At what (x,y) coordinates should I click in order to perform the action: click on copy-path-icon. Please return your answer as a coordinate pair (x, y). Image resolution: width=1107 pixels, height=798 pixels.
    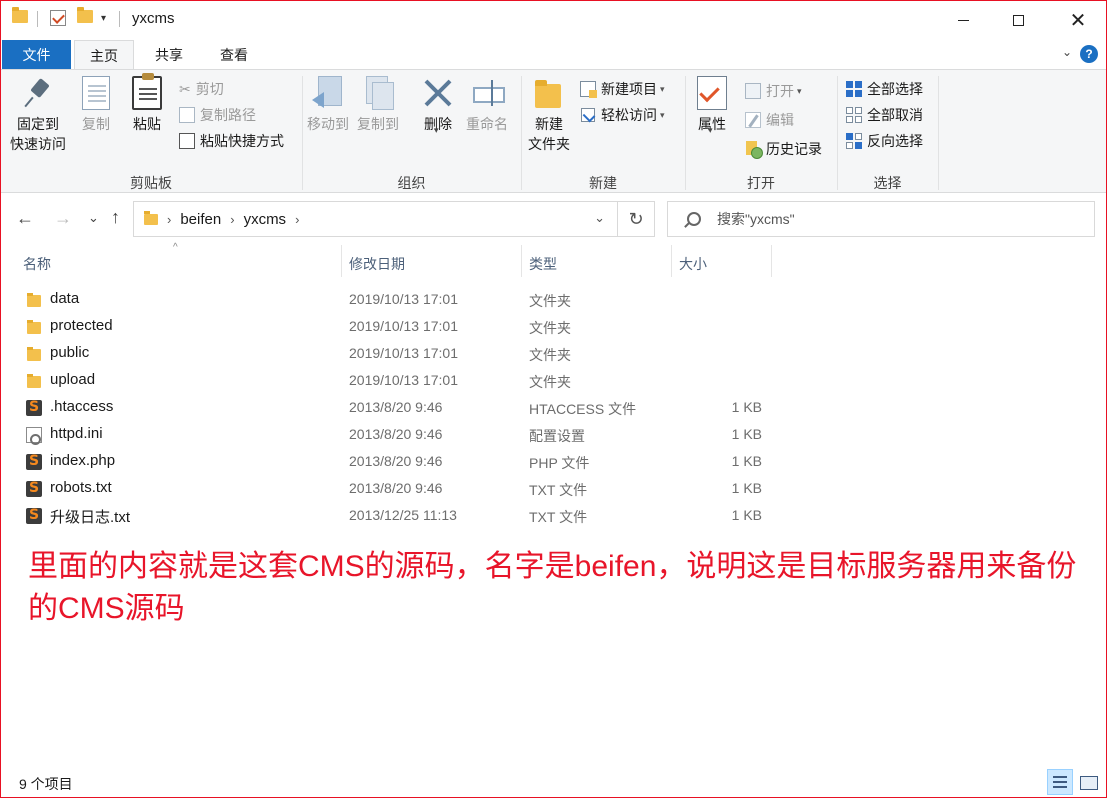
    Looking at the image, I should click on (187, 115).